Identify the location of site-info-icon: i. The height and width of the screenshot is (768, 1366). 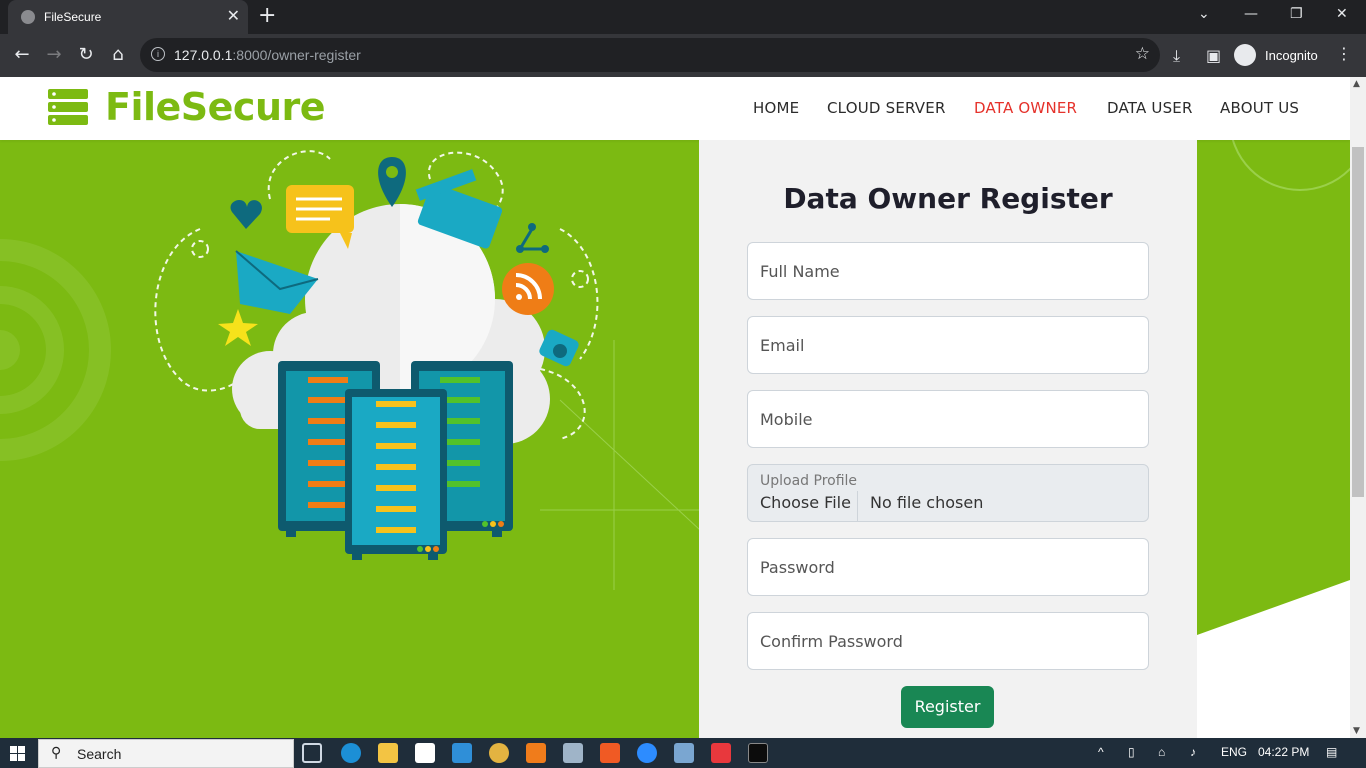
(158, 54).